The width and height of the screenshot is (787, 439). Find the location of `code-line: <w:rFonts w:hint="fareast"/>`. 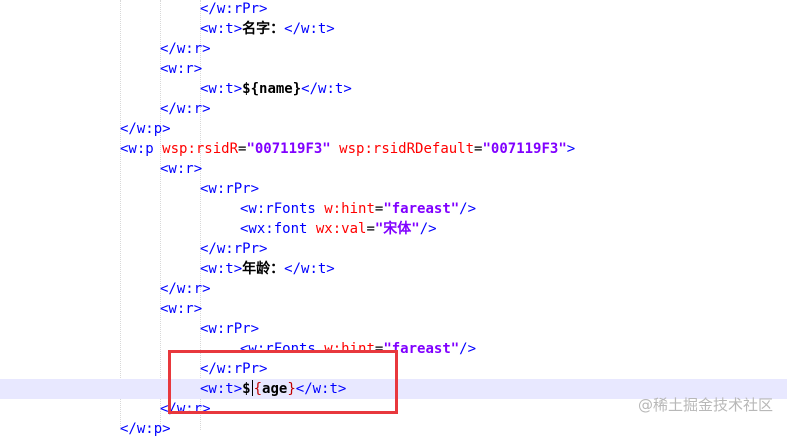

code-line: <w:rFonts w:hint="fareast"/> is located at coordinates (393, 209).